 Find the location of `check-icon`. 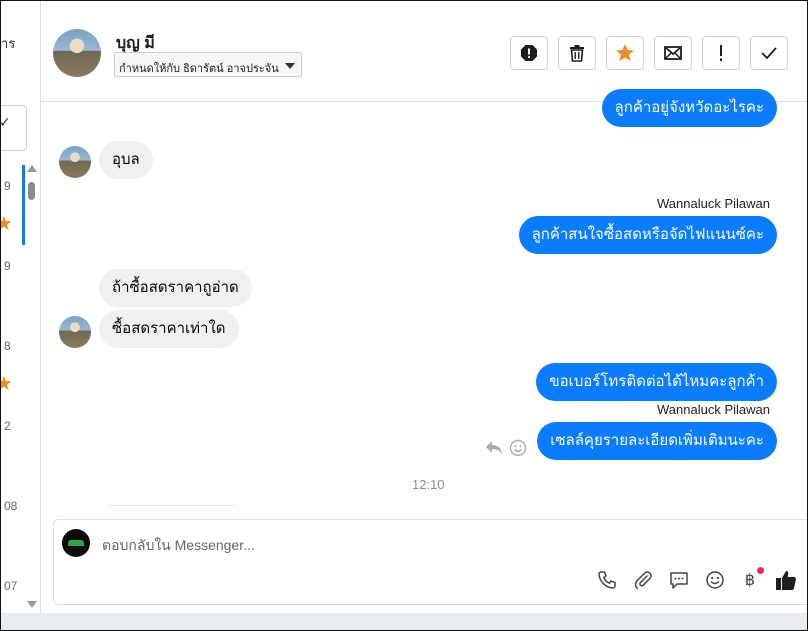

check-icon is located at coordinates (769, 53).